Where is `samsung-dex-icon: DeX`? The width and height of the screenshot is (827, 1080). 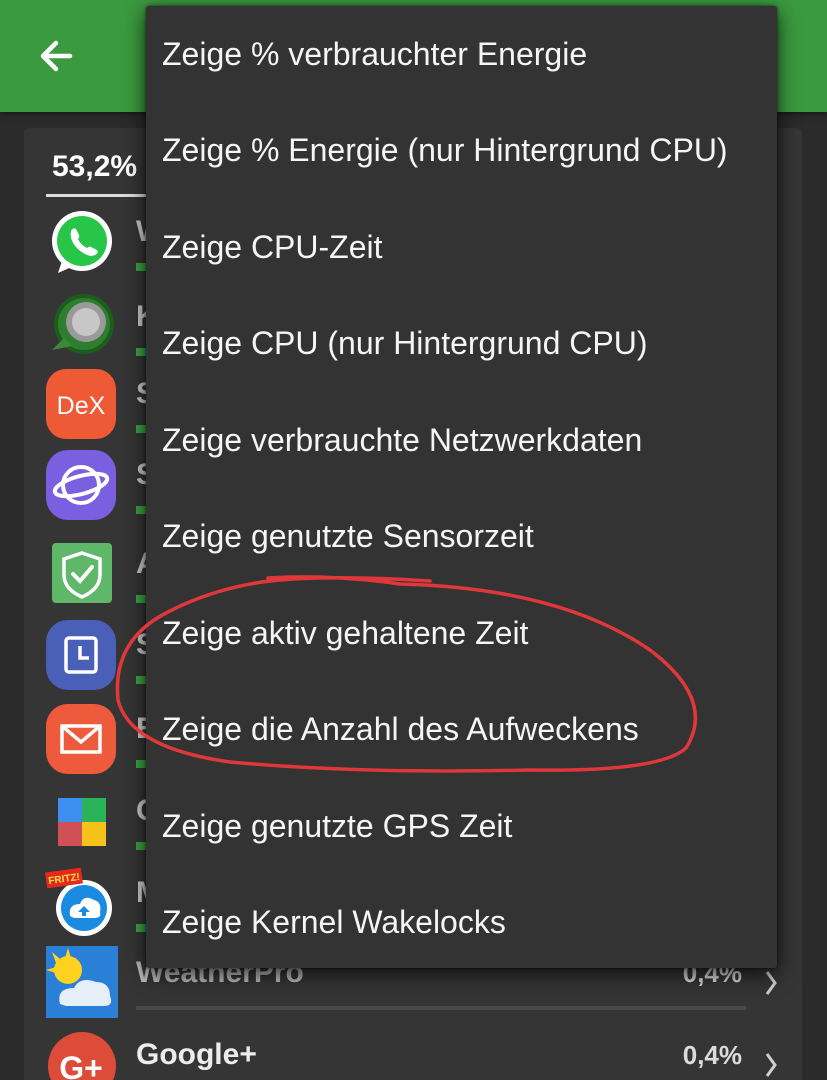
samsung-dex-icon: DeX is located at coordinates (81, 404).